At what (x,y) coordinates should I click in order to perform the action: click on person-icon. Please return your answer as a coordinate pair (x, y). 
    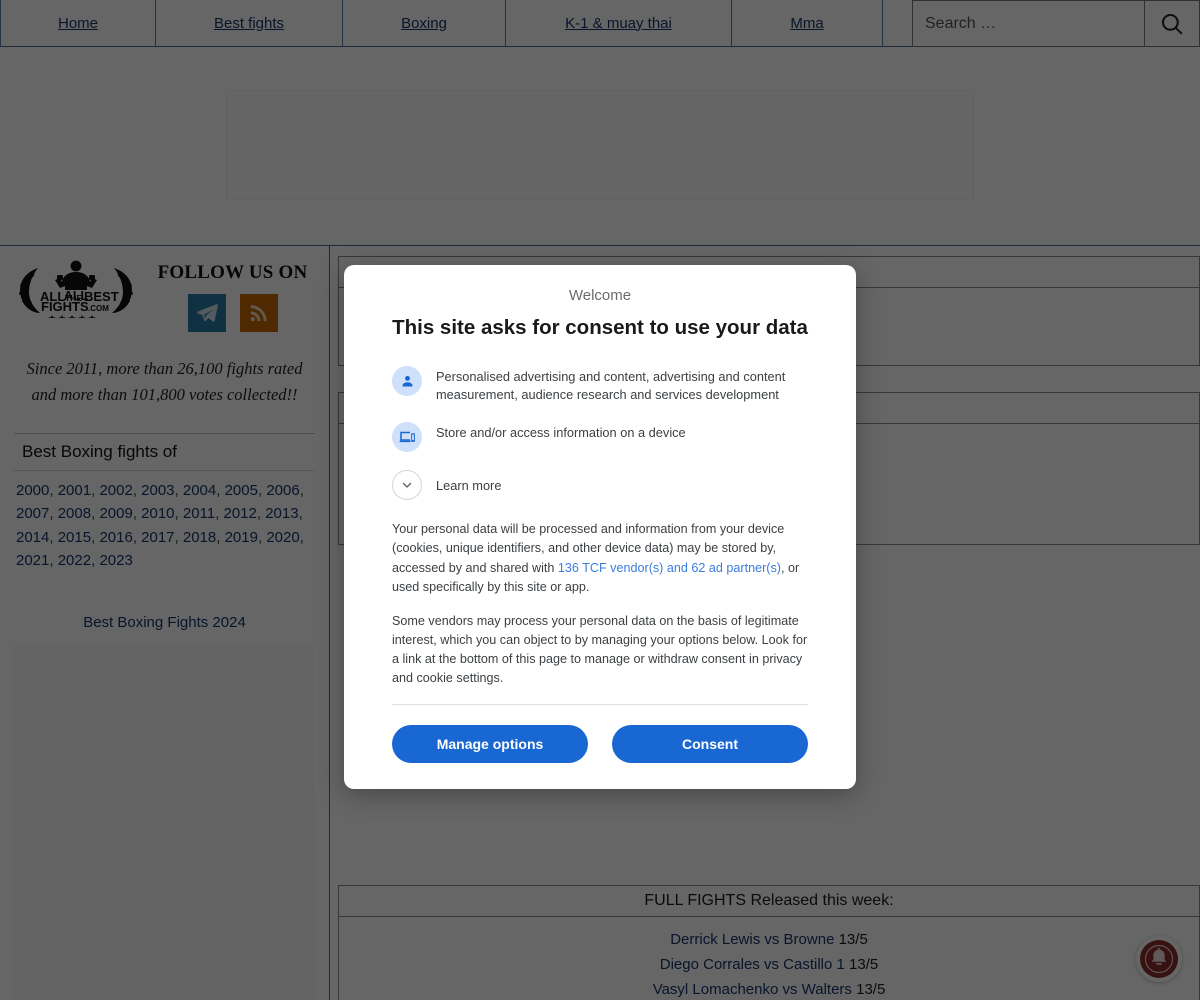
    Looking at the image, I should click on (407, 380).